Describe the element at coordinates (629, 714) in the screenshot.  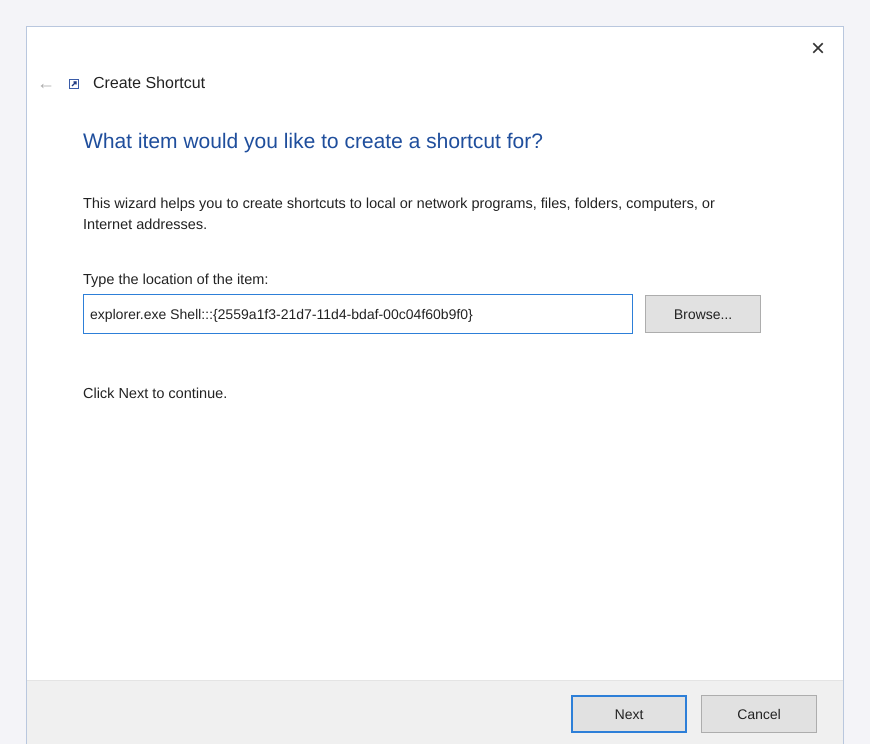
I see `next-button: Next` at that location.